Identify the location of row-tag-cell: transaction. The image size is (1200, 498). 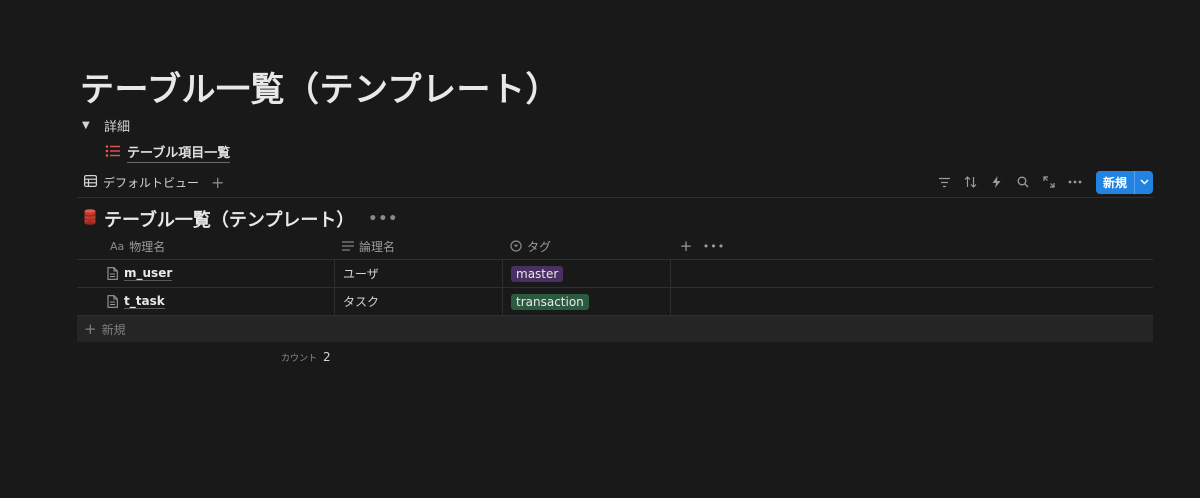
(586, 301).